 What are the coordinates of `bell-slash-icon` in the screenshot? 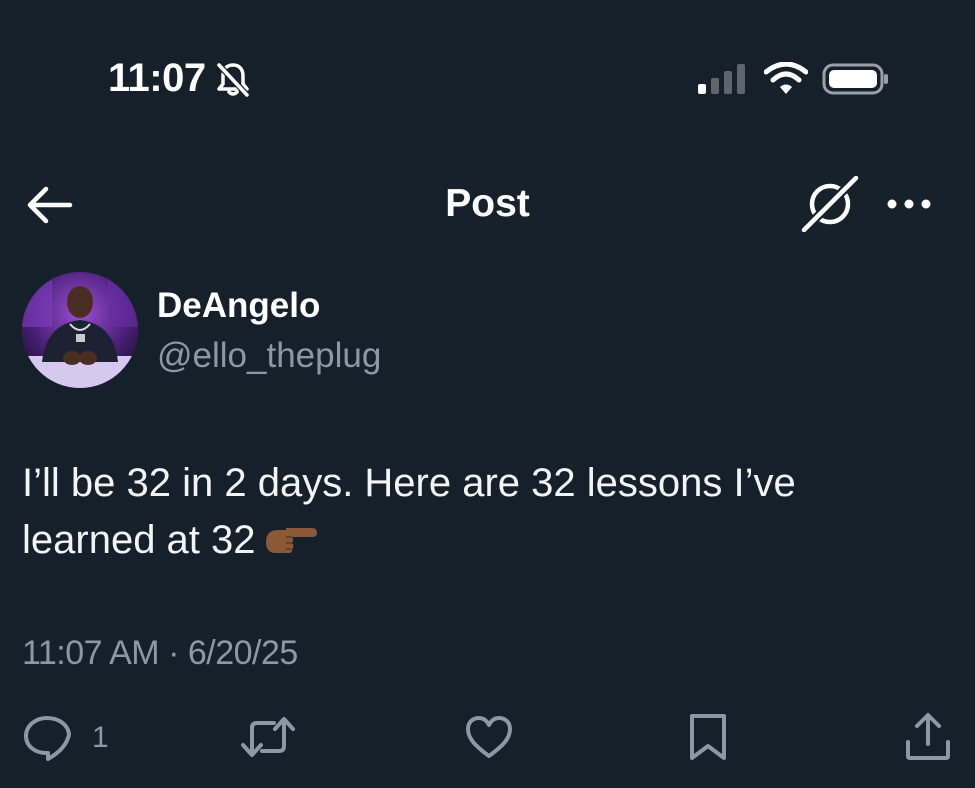 It's located at (233, 80).